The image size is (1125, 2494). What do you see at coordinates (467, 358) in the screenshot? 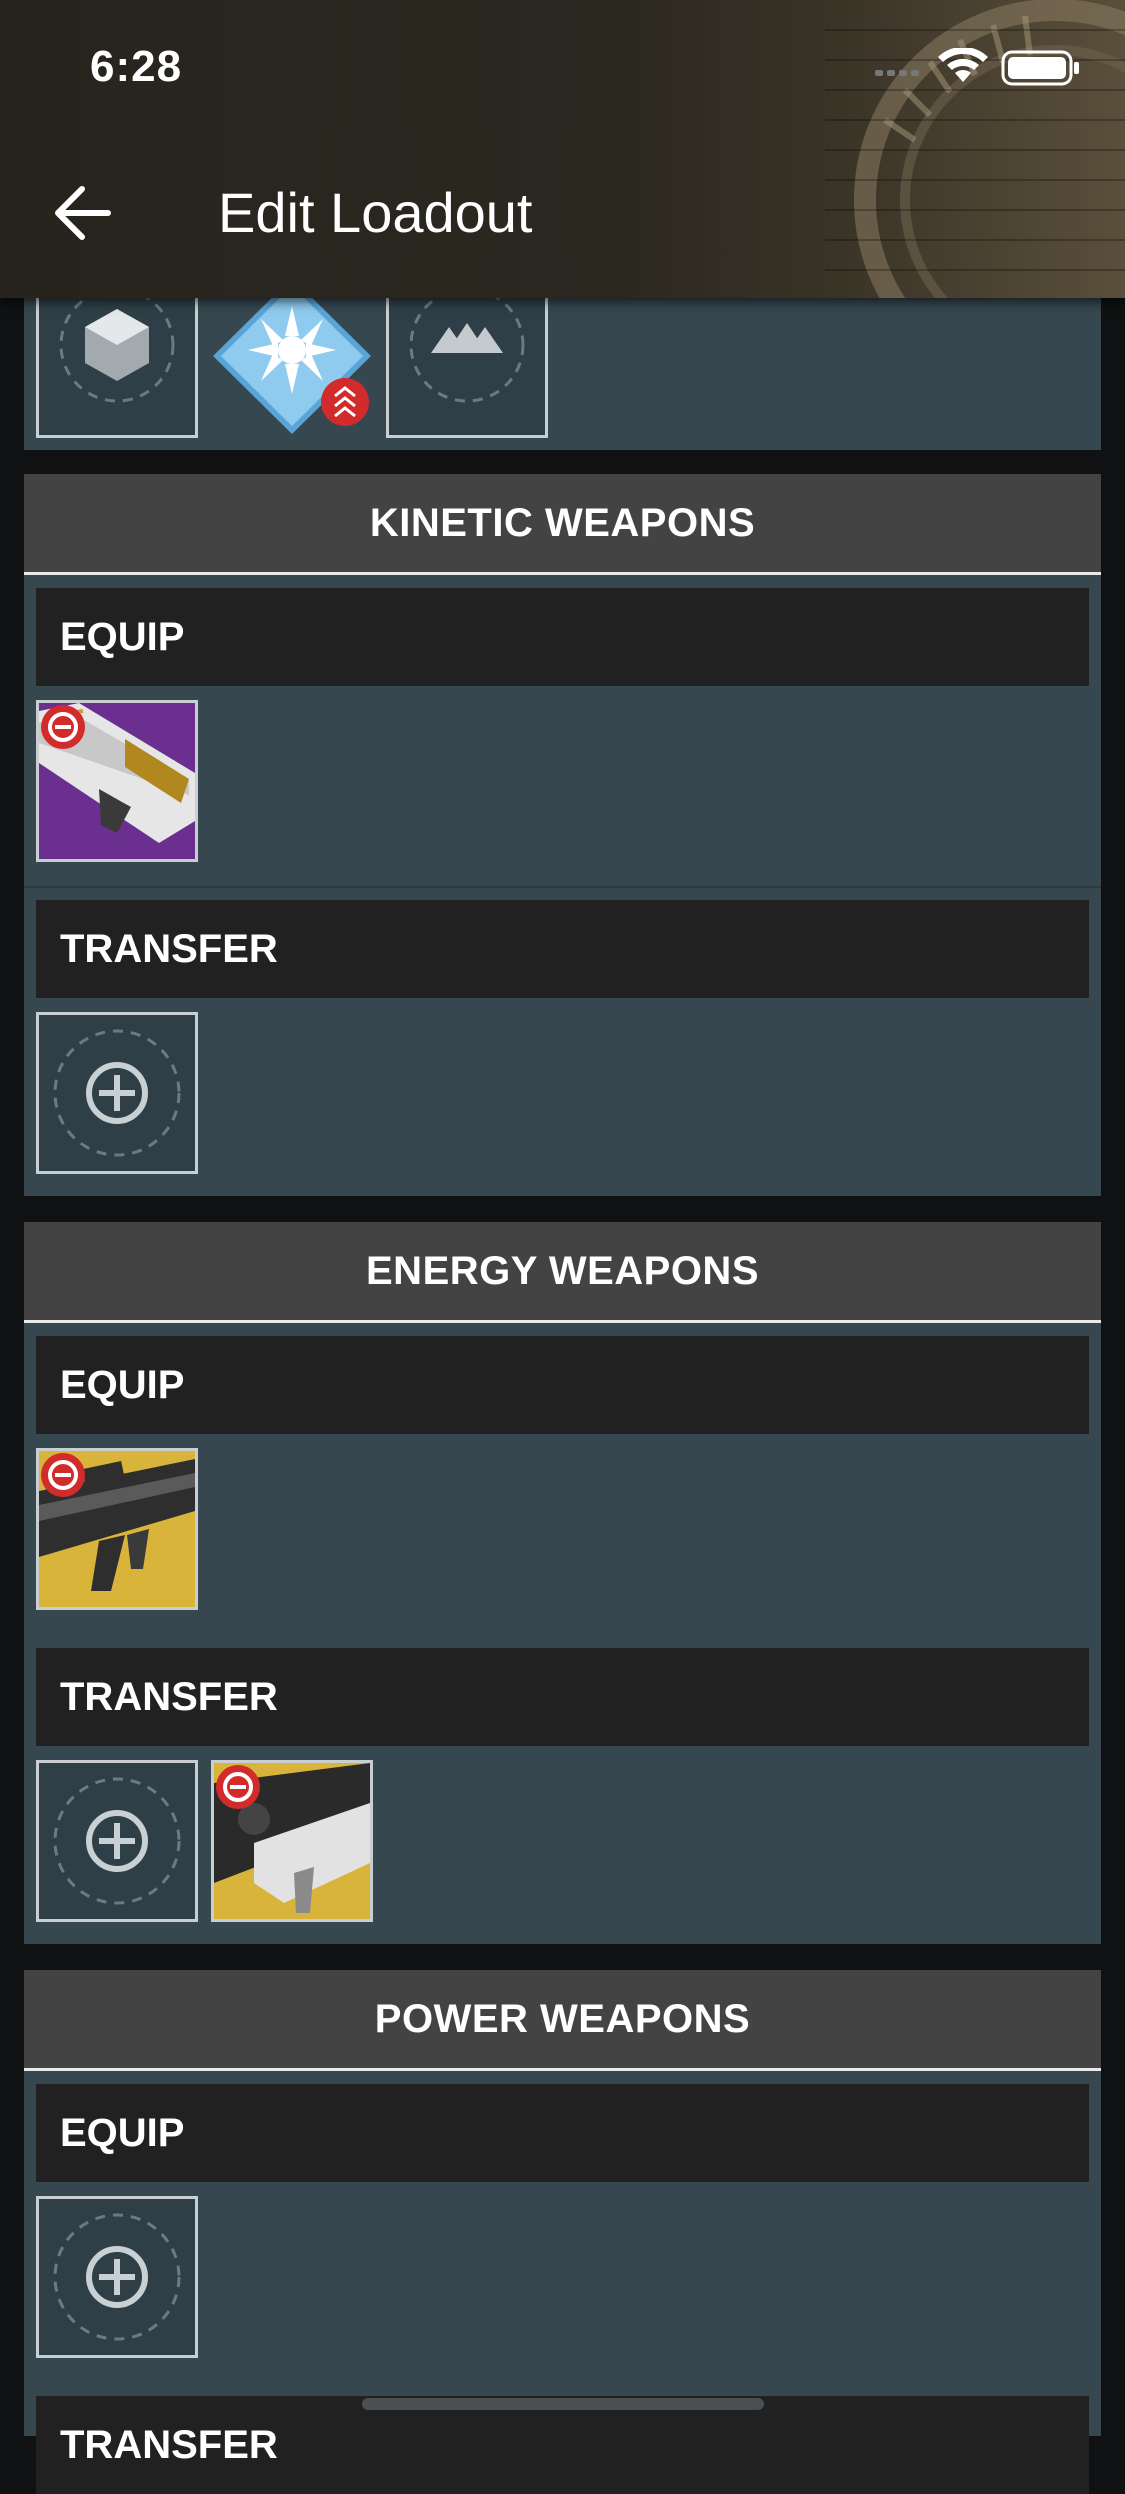
I see `empty-emblem-slot` at bounding box center [467, 358].